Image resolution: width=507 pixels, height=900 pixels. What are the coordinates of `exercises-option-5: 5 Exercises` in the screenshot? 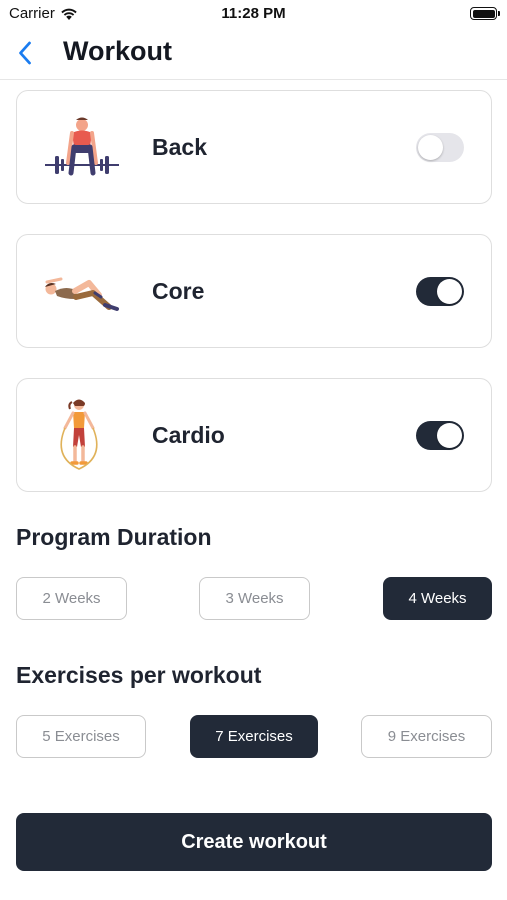 It's located at (81, 736).